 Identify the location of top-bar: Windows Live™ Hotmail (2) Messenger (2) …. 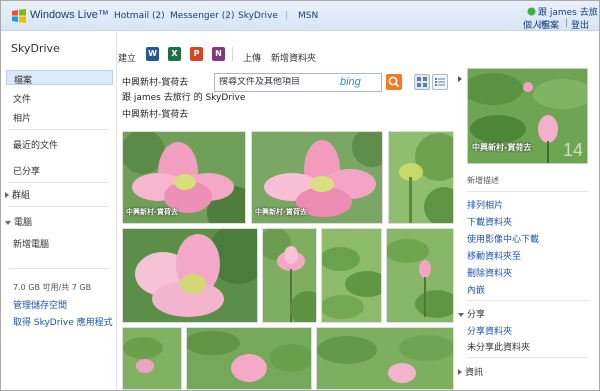
(300, 16).